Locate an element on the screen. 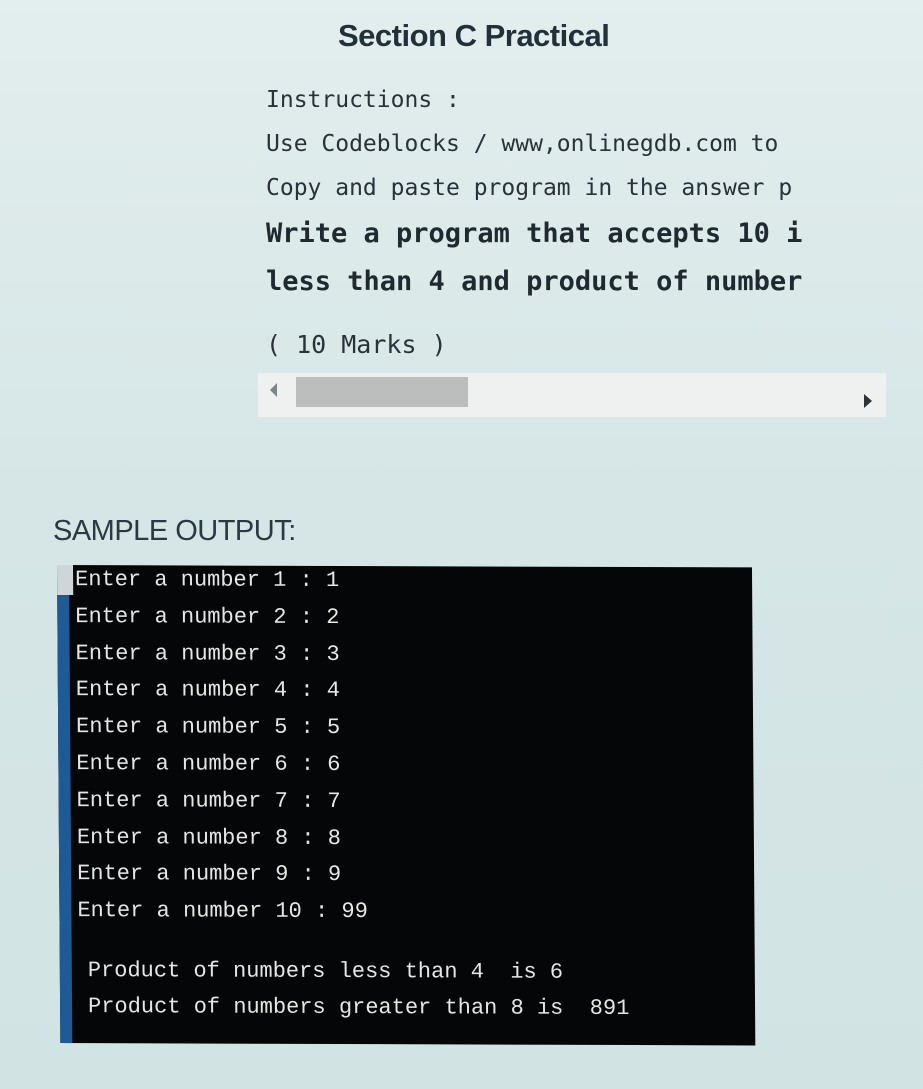  console-line: Enter a number 1 : 1 is located at coordinates (220, 584).